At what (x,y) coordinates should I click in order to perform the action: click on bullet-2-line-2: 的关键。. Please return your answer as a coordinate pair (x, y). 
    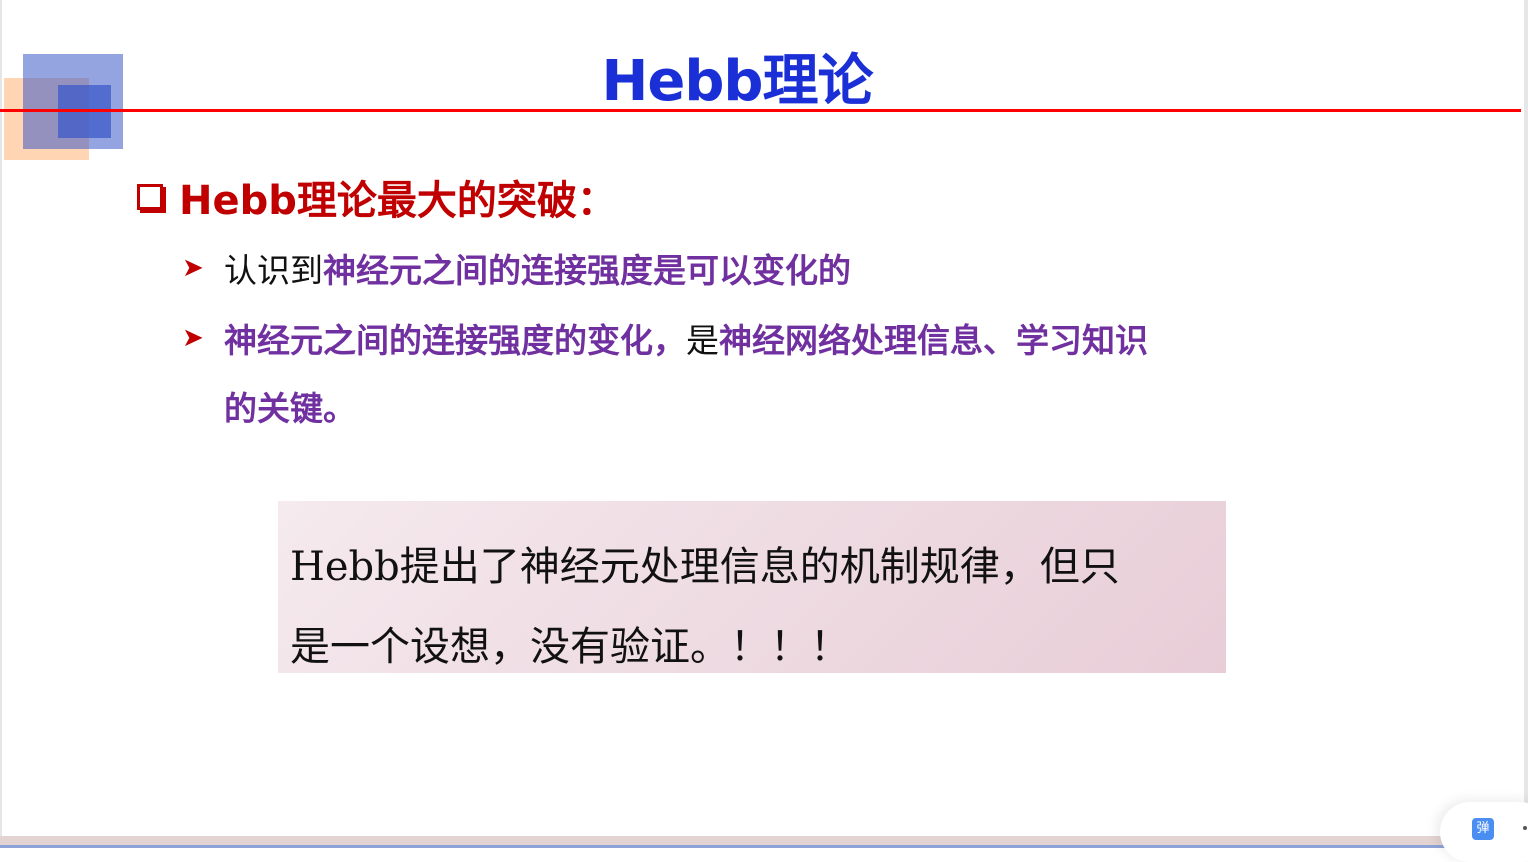
    Looking at the image, I should click on (290, 406).